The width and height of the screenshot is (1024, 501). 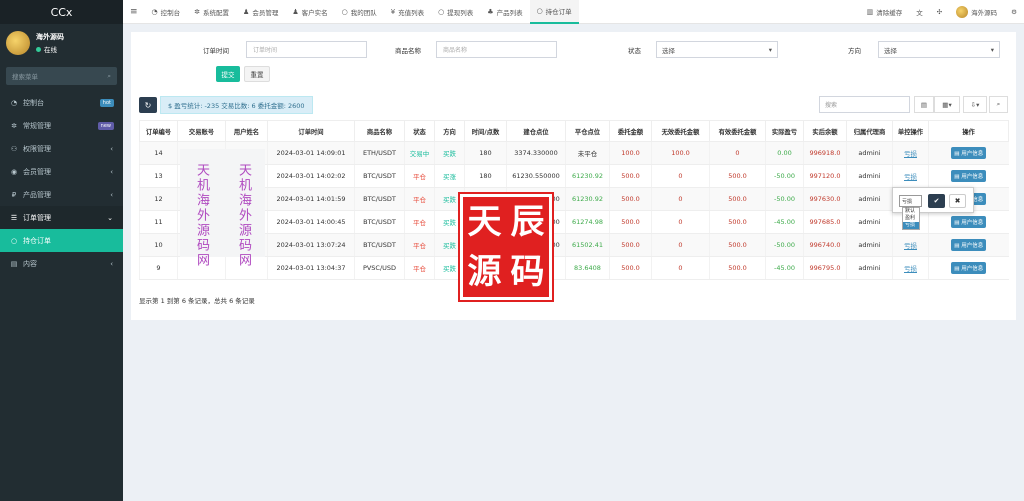 I want to click on sidebar-item-products: ₽ 产品管理 ‹, so click(x=61, y=194).